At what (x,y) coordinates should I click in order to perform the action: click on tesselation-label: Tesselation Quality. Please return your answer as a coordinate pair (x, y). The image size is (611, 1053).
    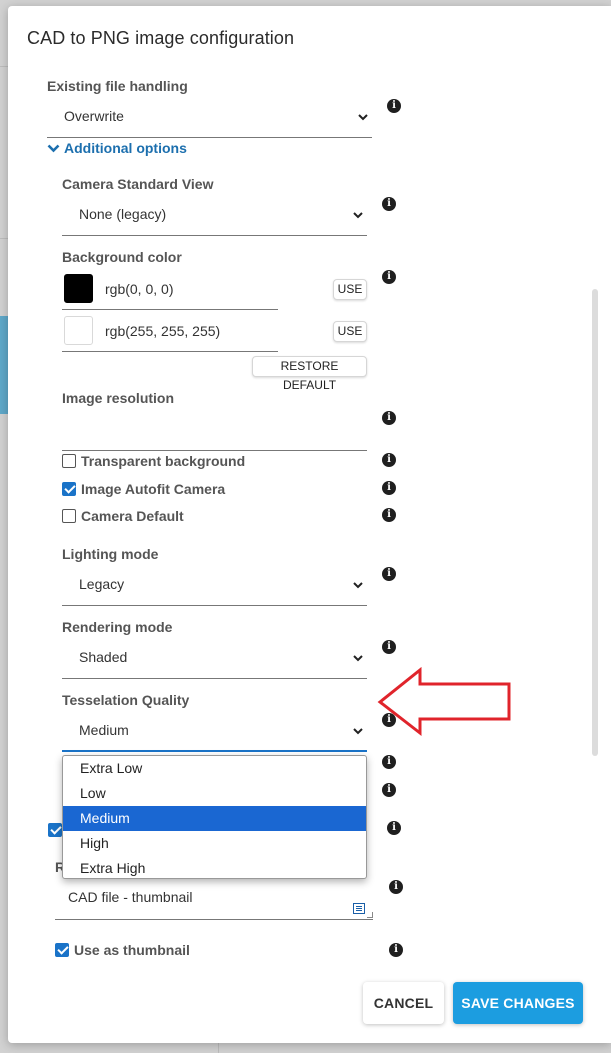
    Looking at the image, I should click on (126, 700).